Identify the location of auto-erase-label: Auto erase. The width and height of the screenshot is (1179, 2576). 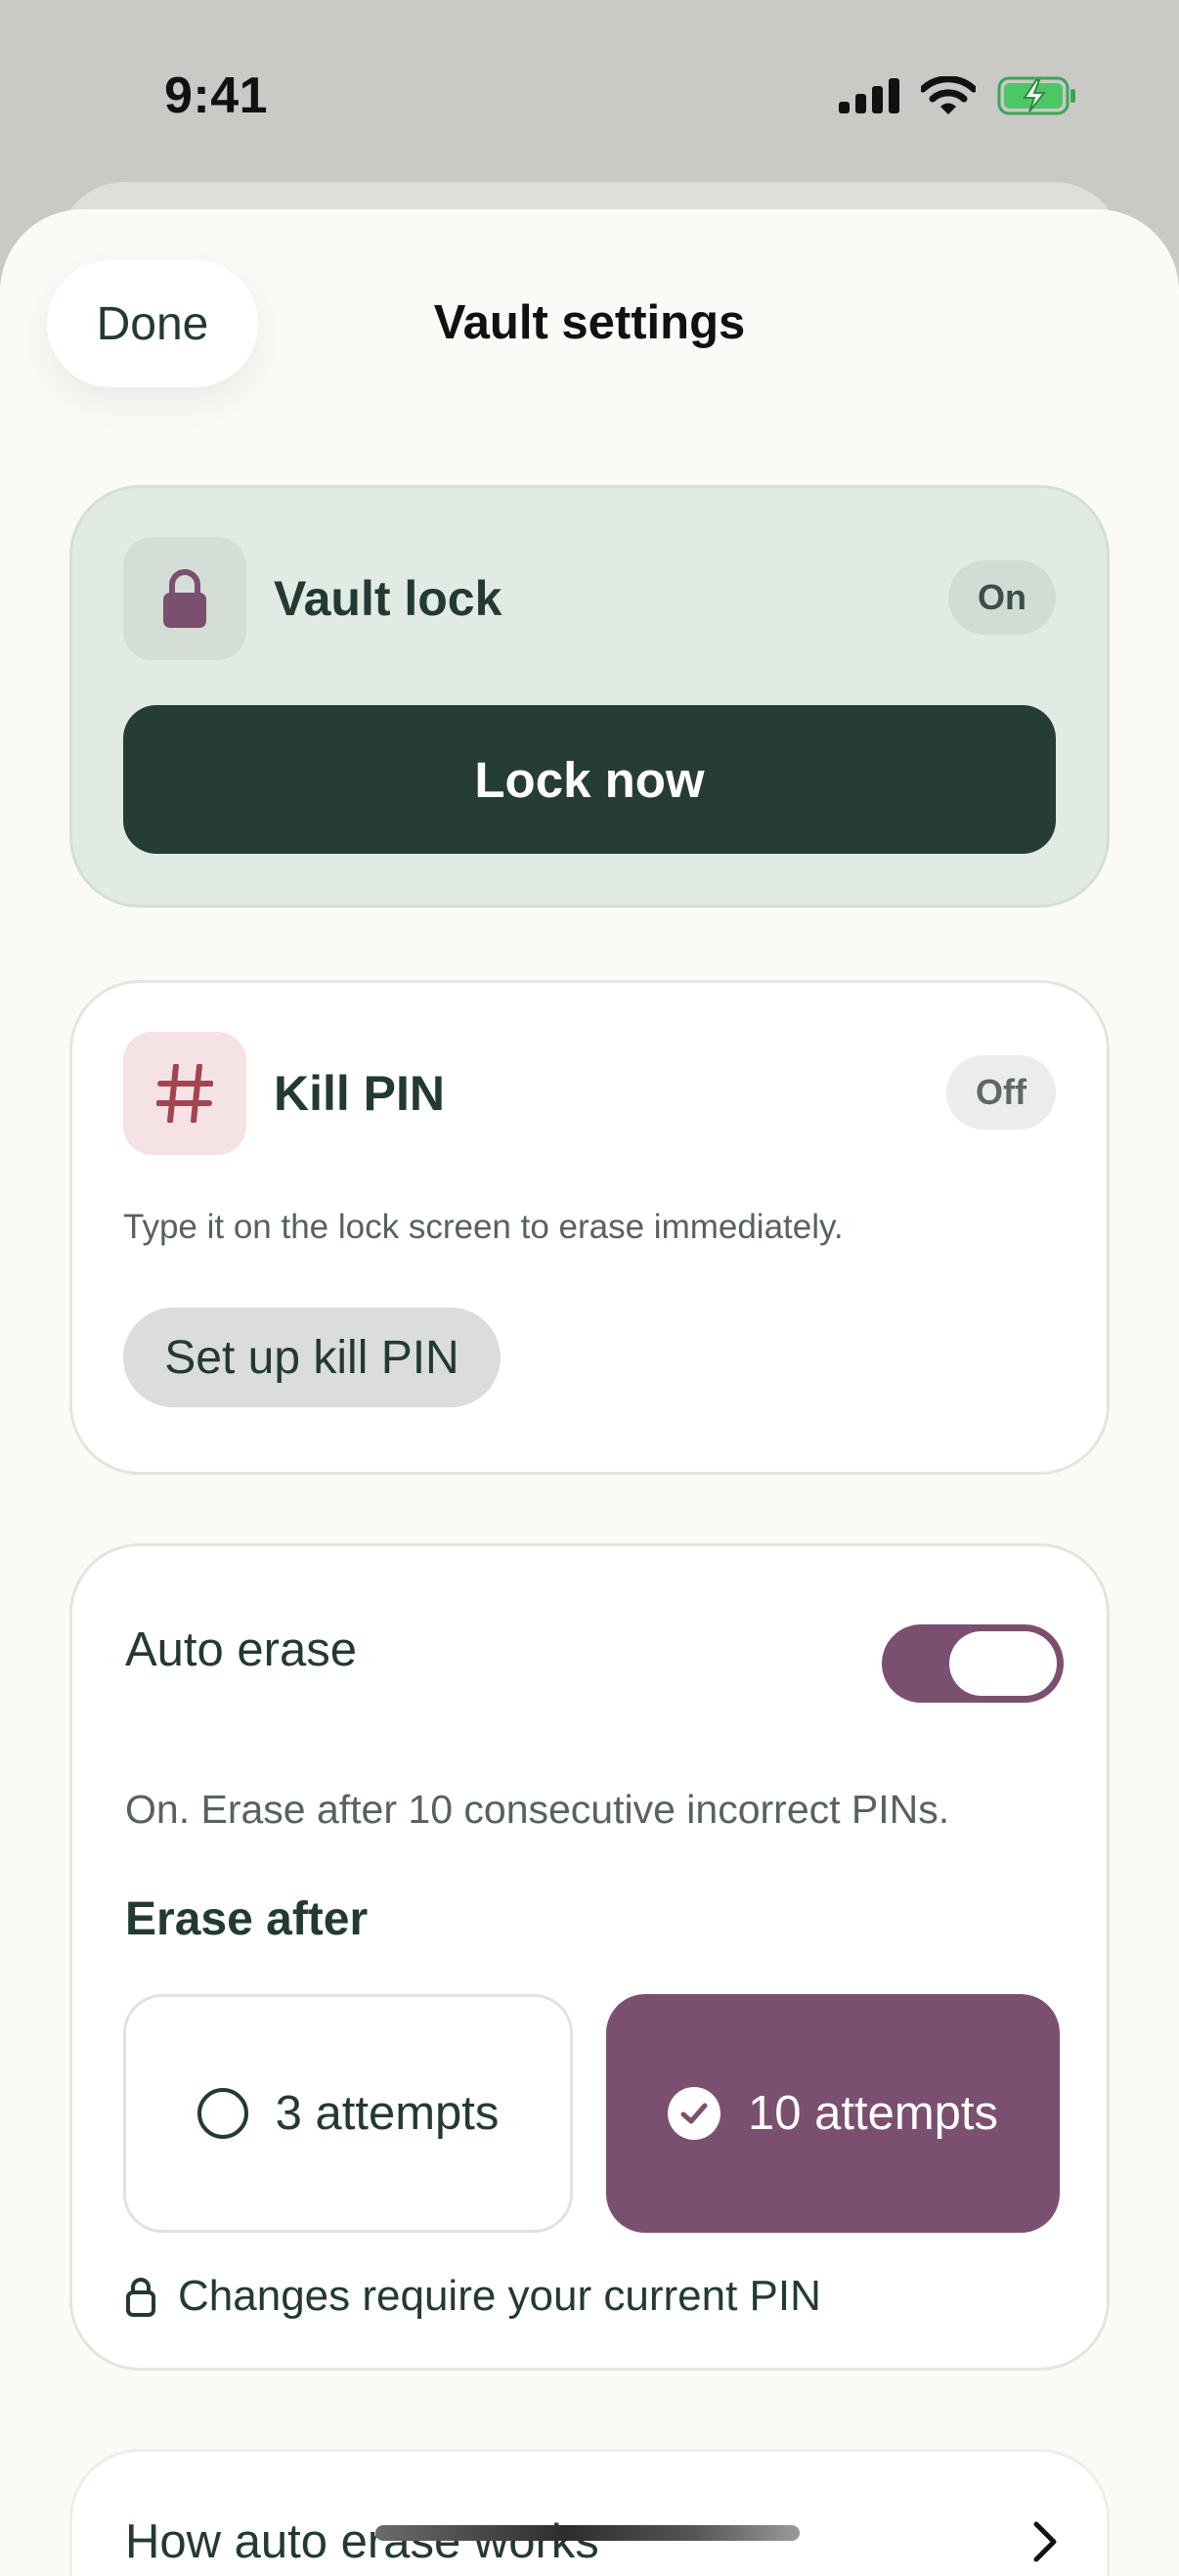
(241, 1649).